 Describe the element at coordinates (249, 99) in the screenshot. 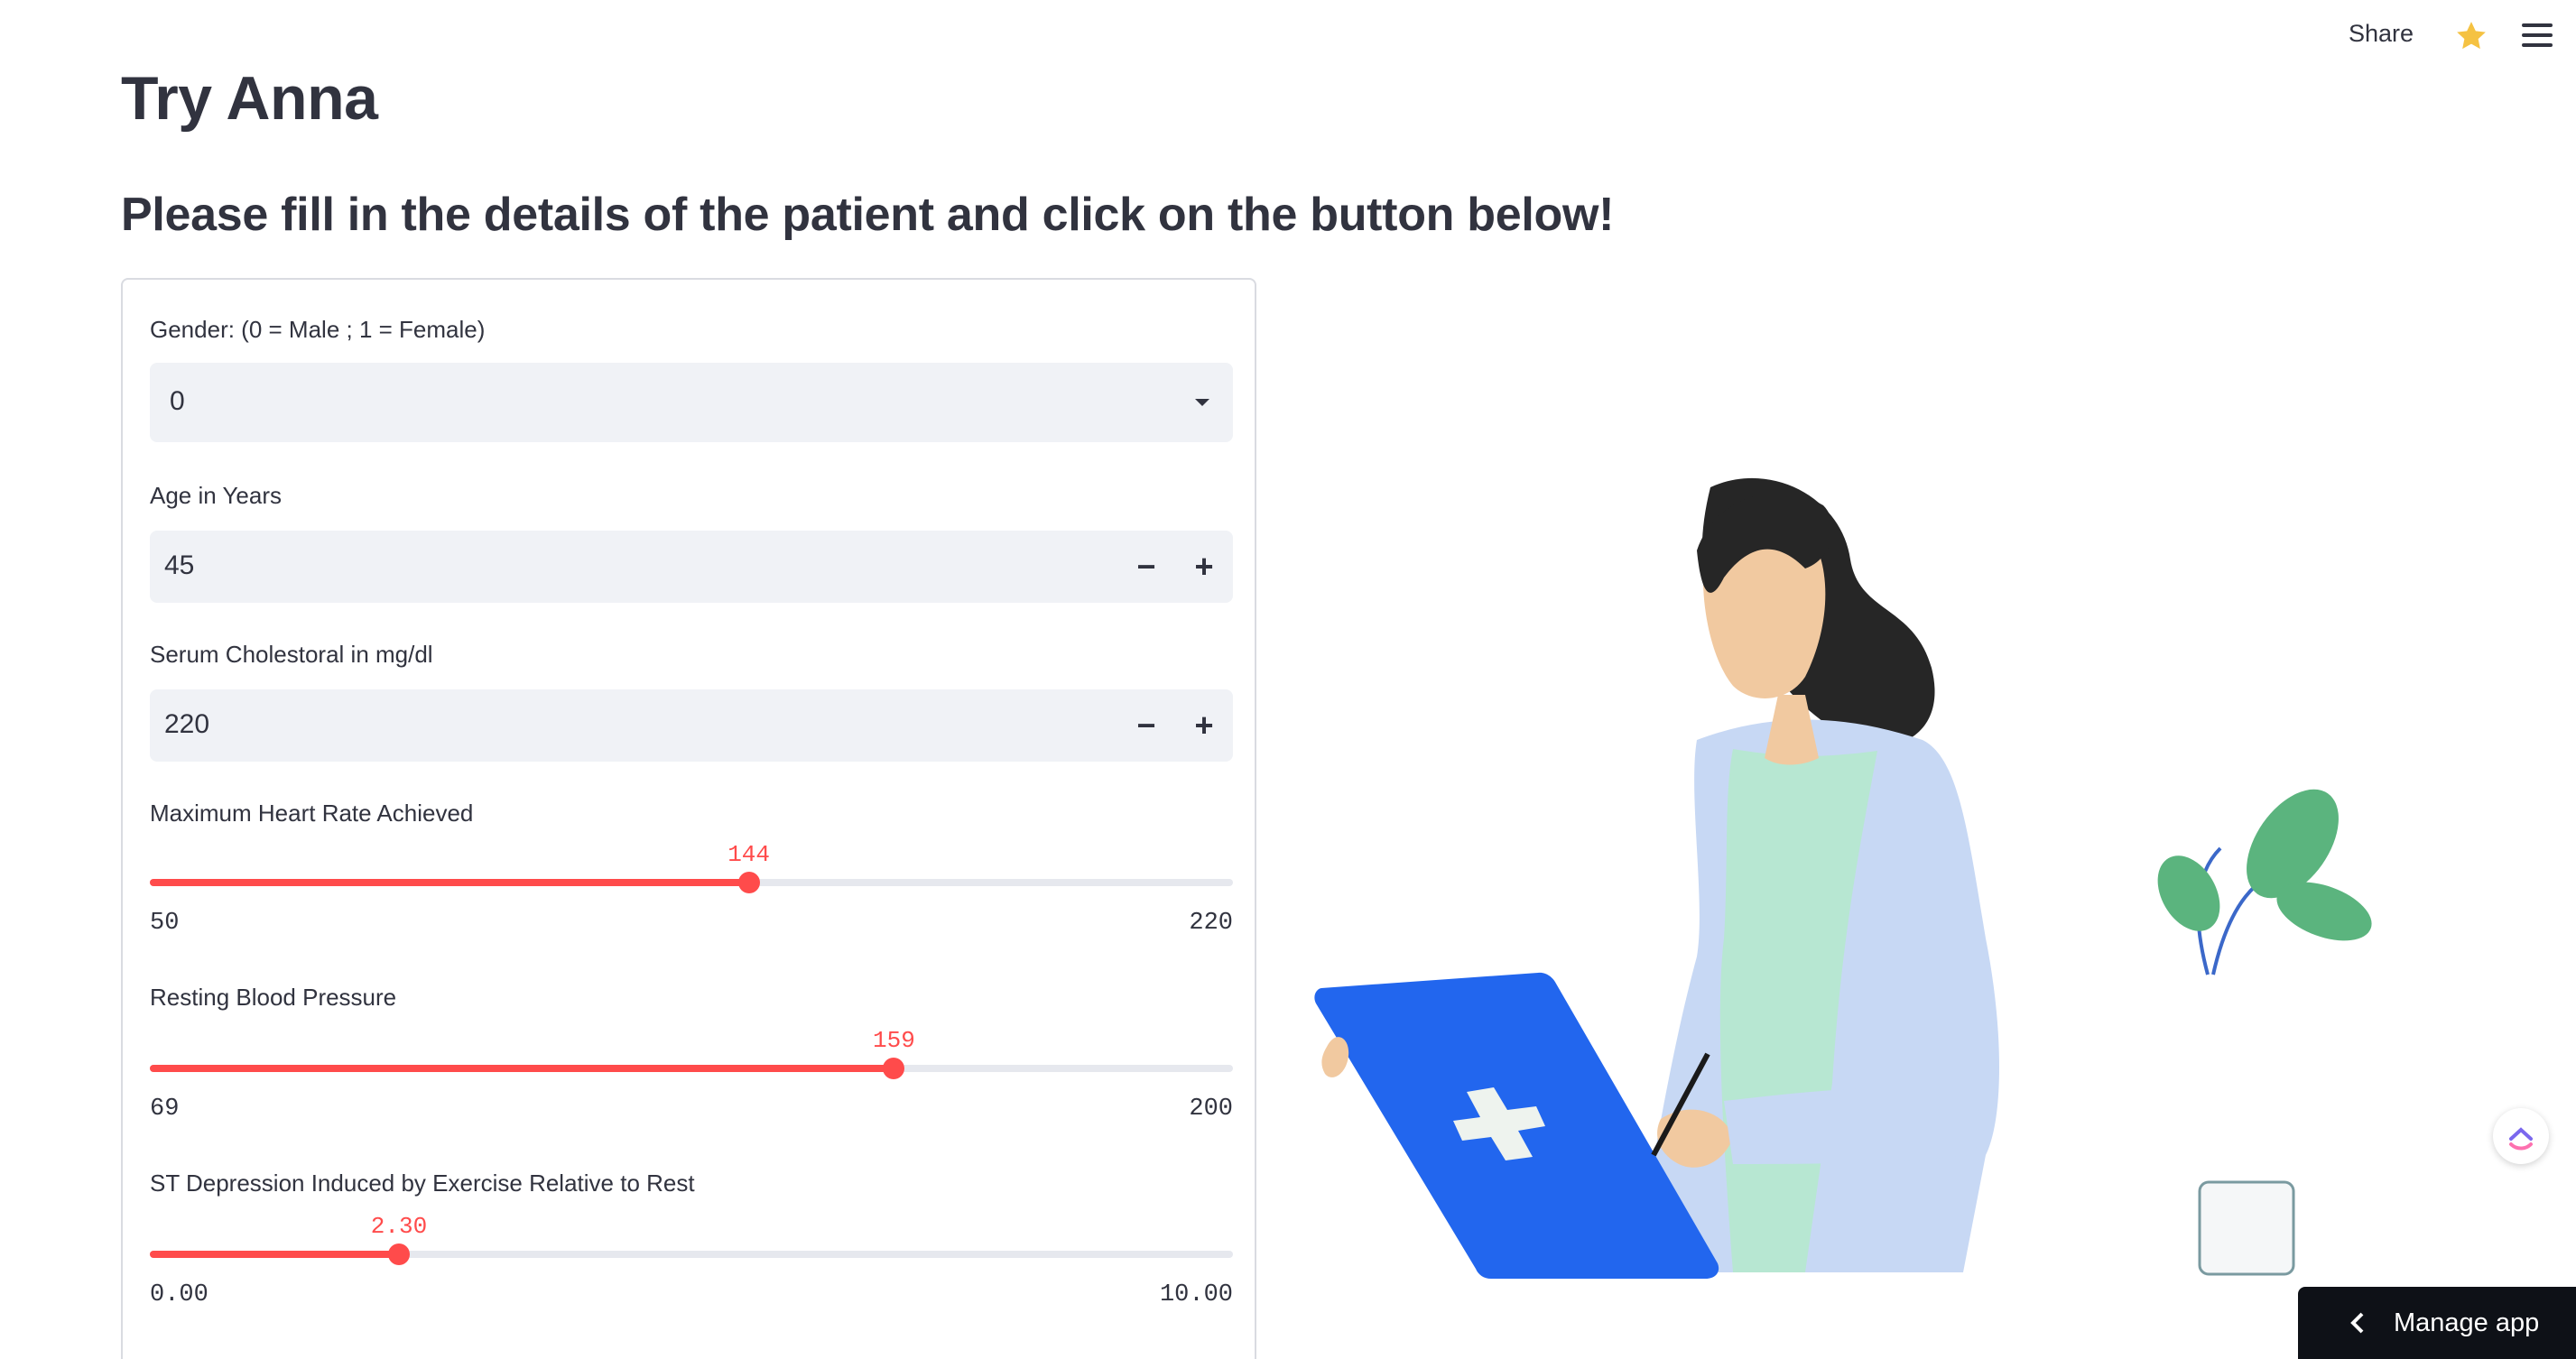

I see `page-title: Try Anna` at that location.